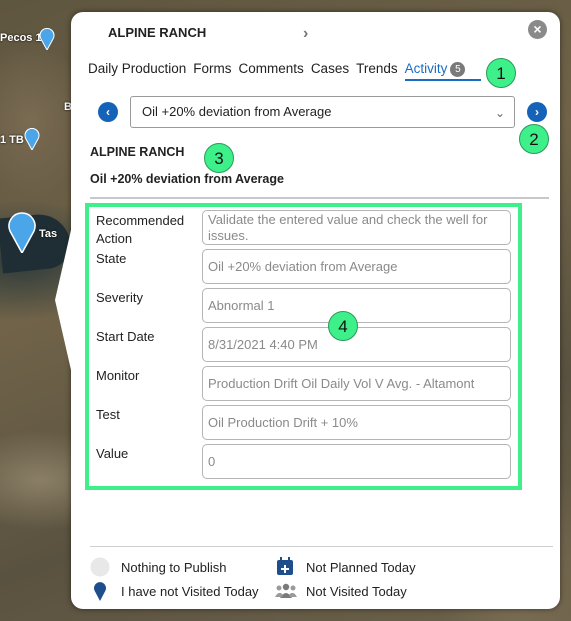 This screenshot has height=621, width=571. Describe the element at coordinates (356, 305) in the screenshot. I see `severity-field: Abnormal 1` at that location.